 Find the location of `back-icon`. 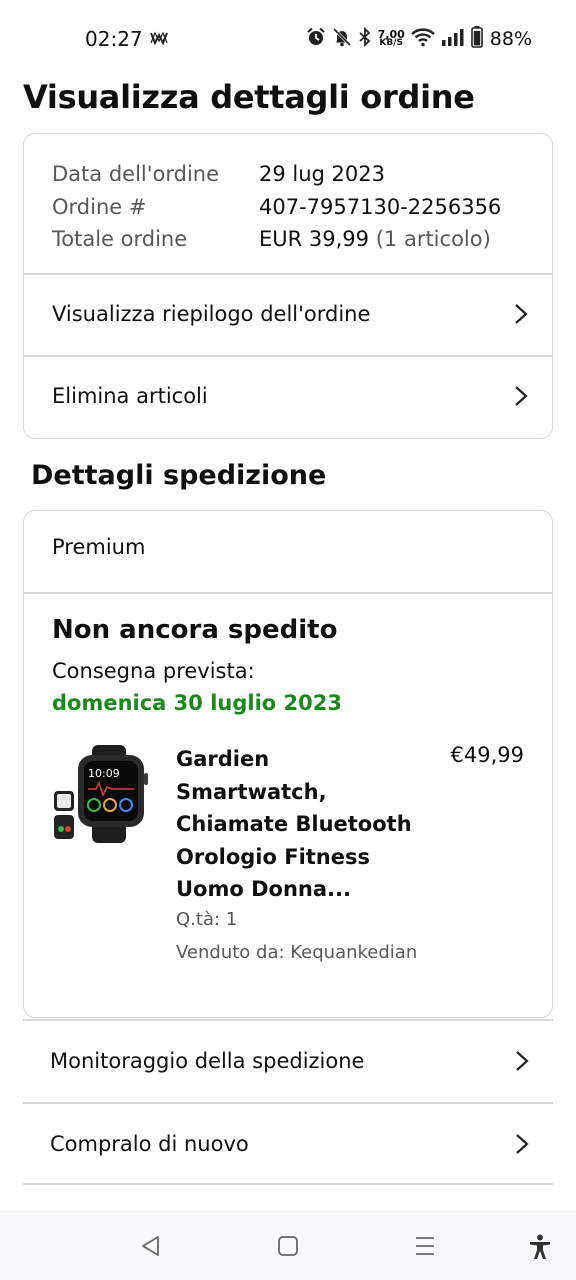

back-icon is located at coordinates (150, 1248).